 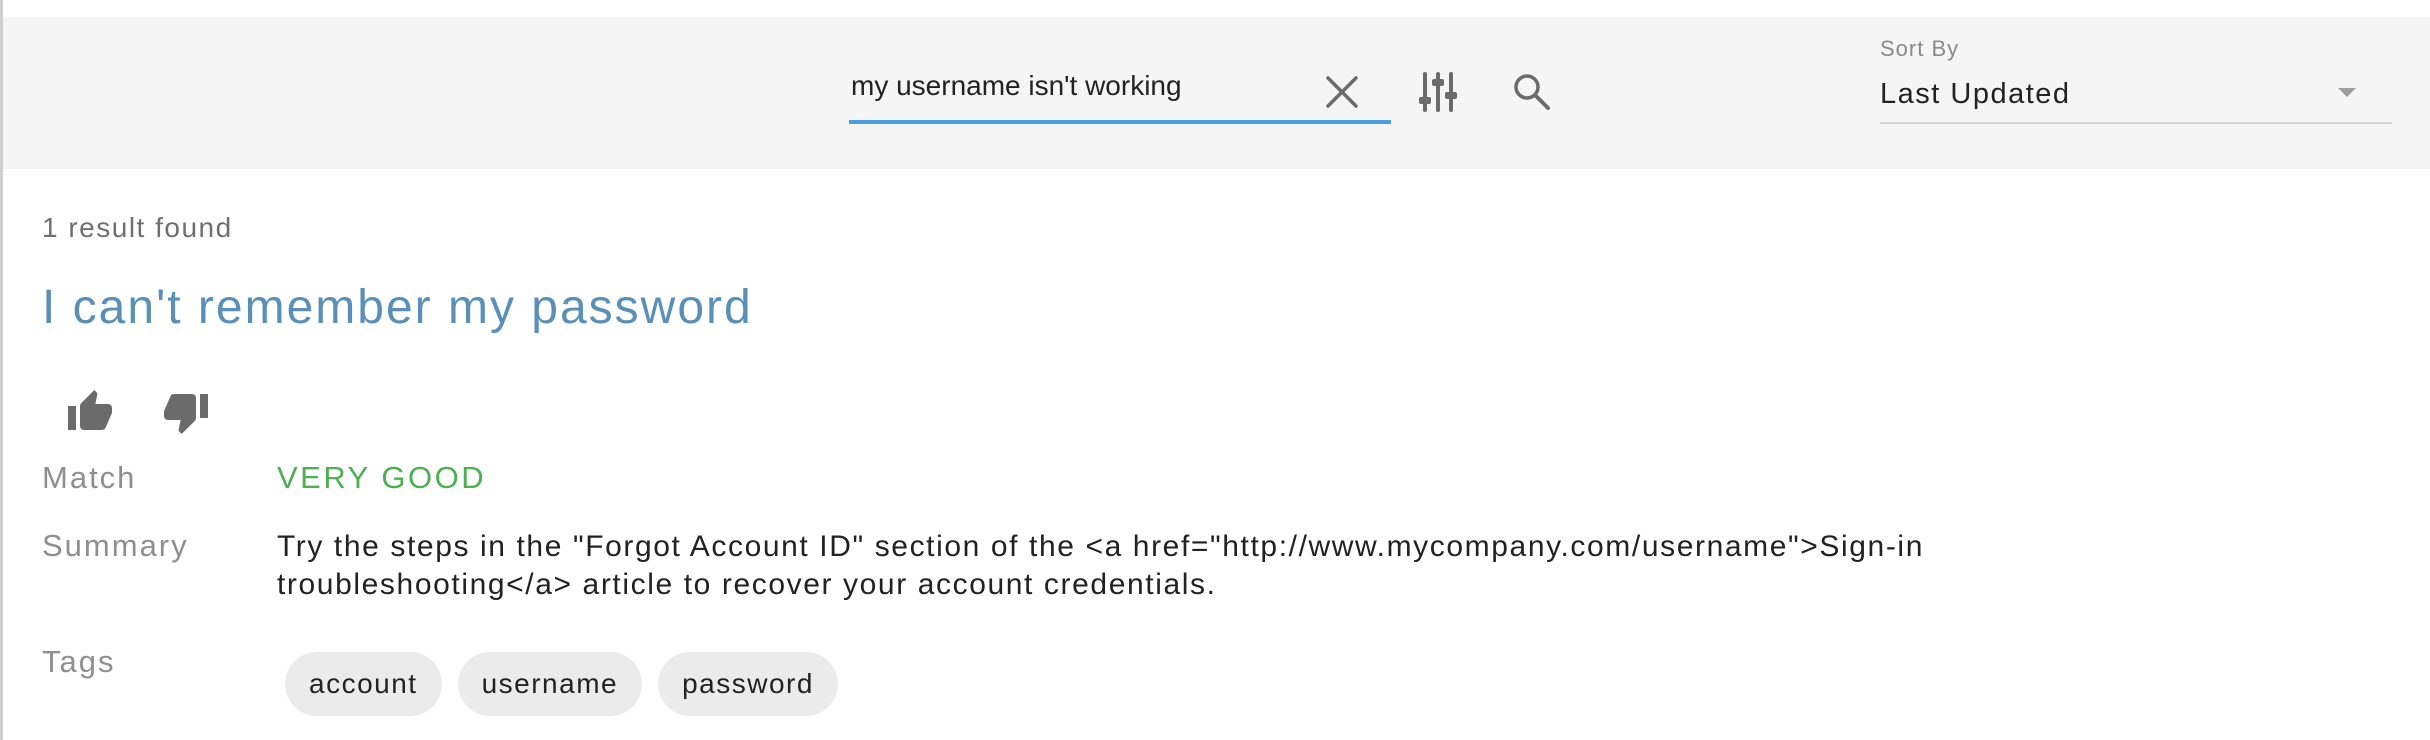 What do you see at coordinates (748, 684) in the screenshot?
I see `tag-chip: password` at bounding box center [748, 684].